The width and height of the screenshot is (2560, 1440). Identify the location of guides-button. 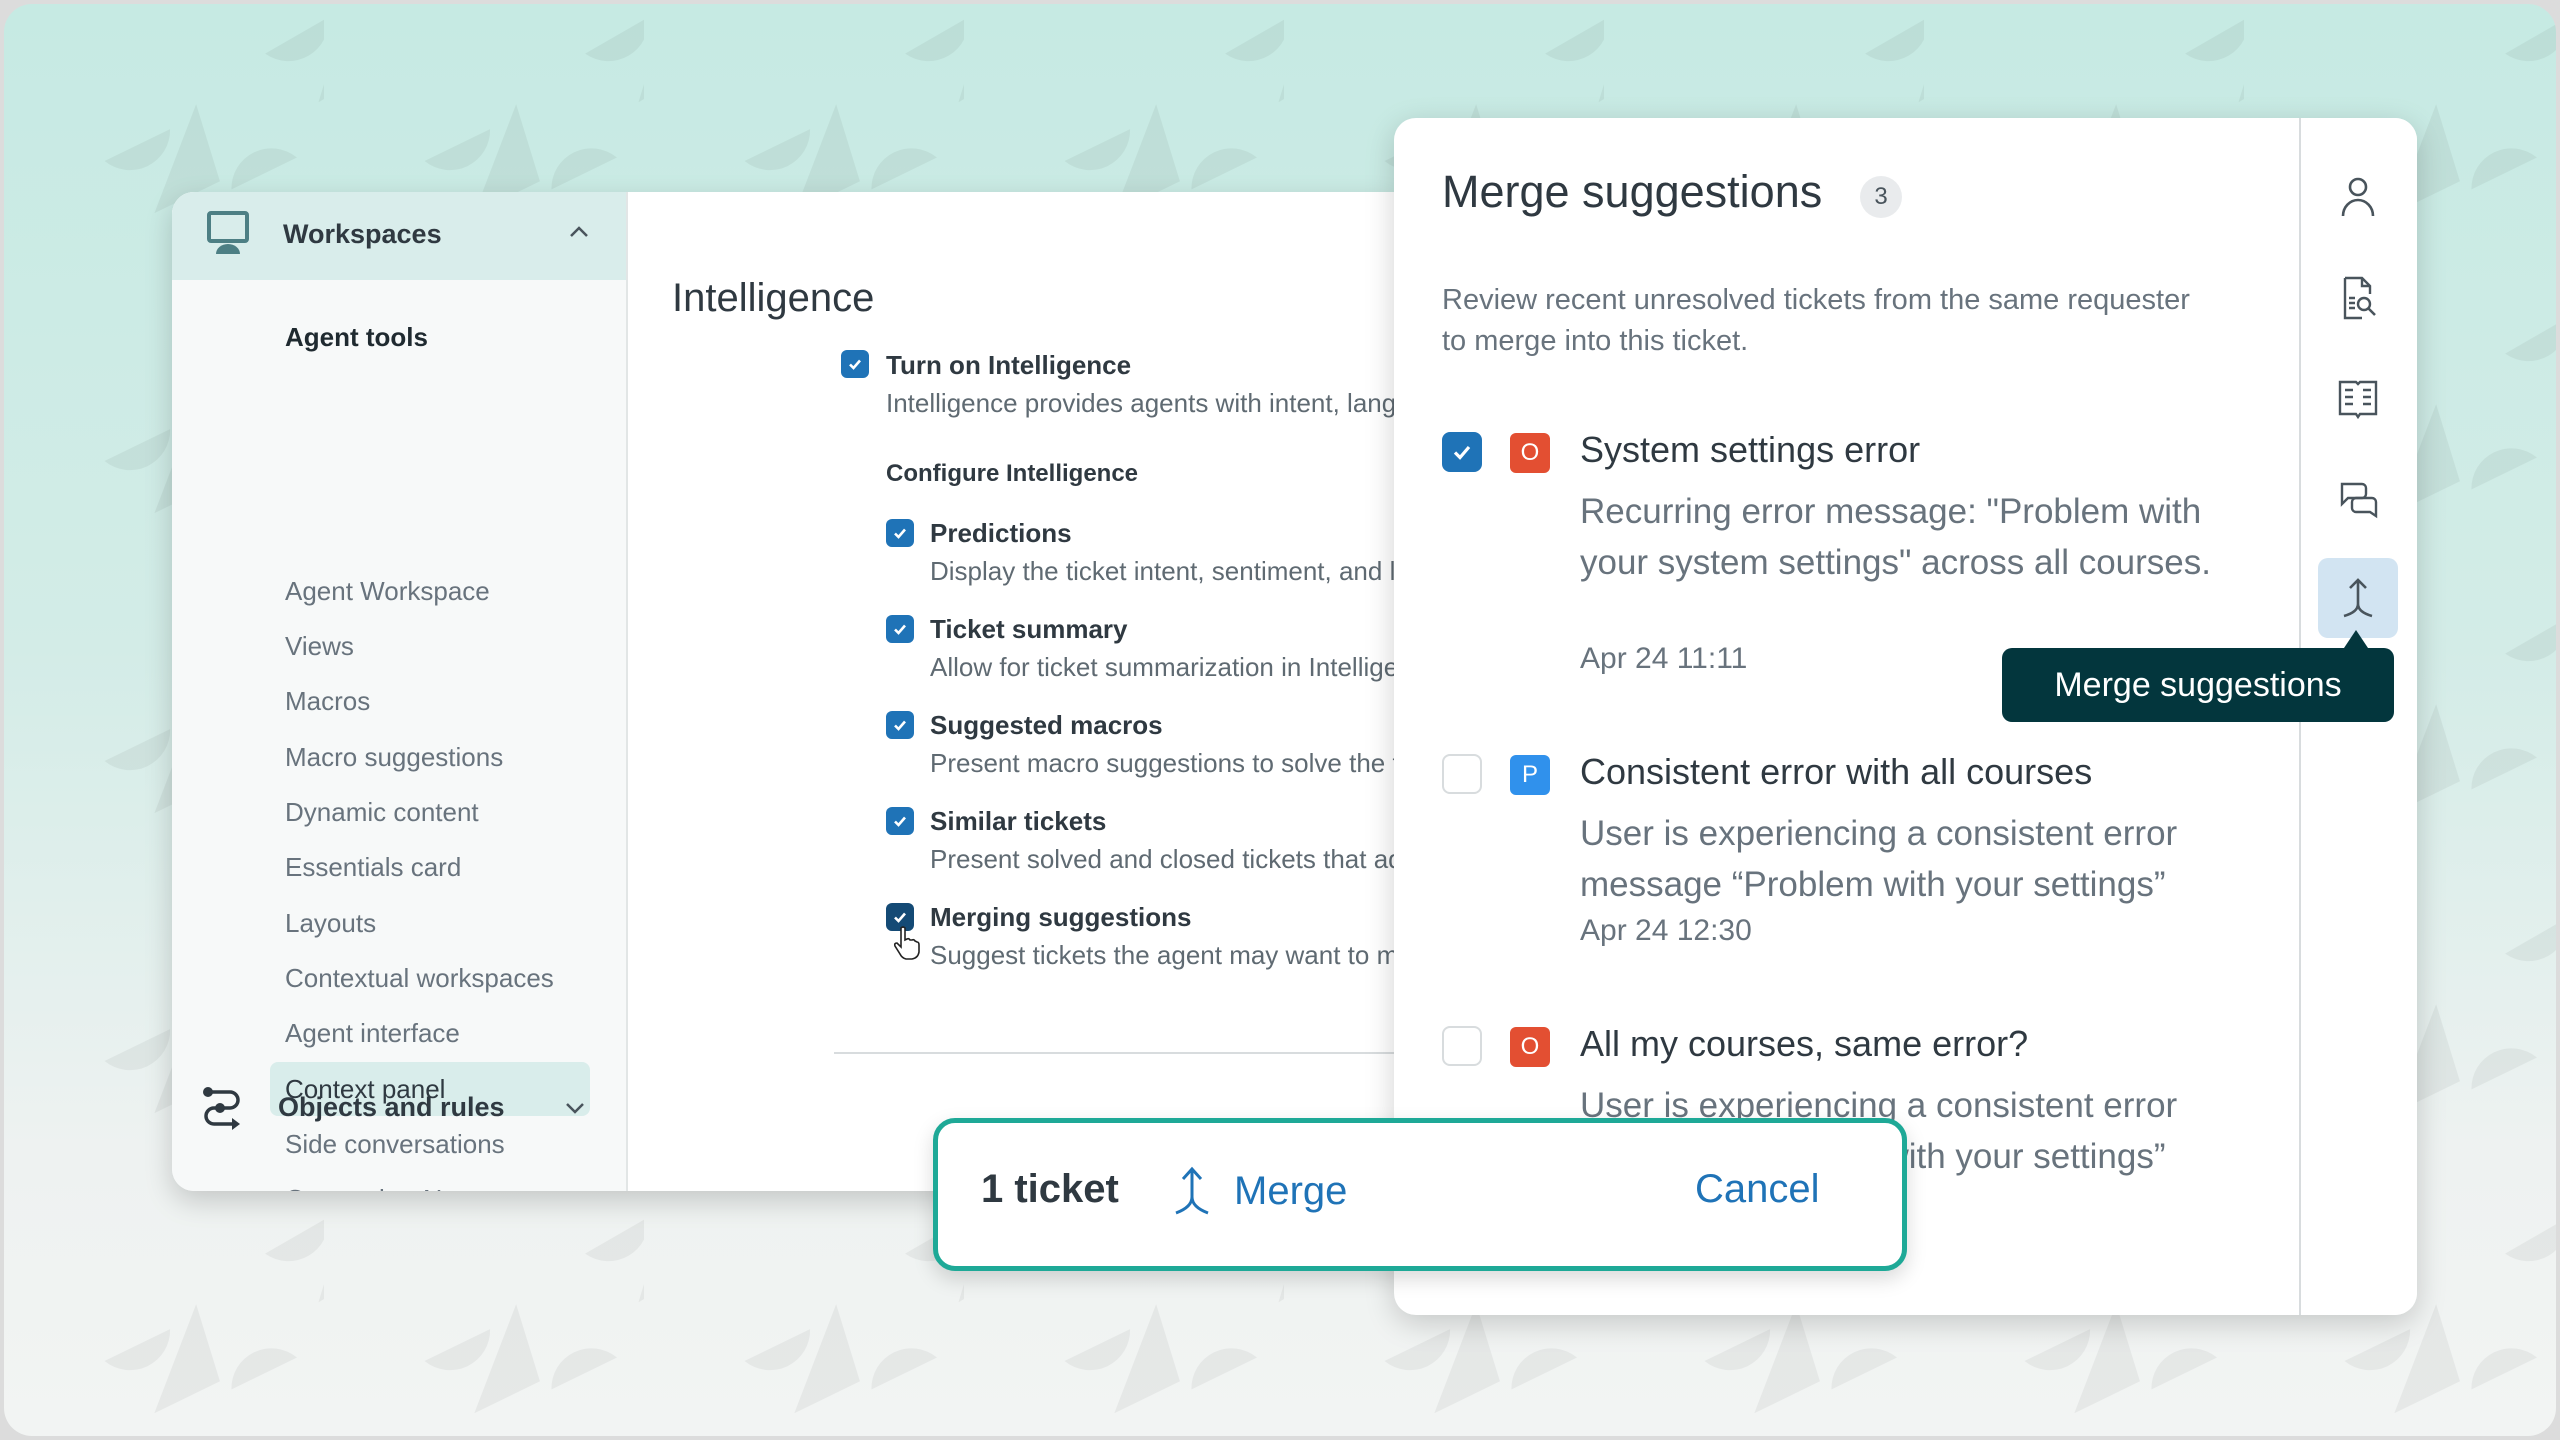
(2358, 398).